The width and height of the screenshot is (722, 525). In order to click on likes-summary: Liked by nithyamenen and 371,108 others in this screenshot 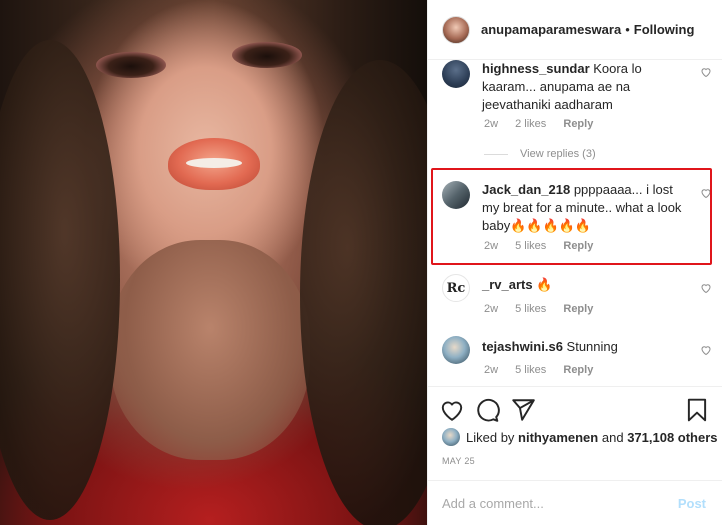, I will do `click(580, 437)`.